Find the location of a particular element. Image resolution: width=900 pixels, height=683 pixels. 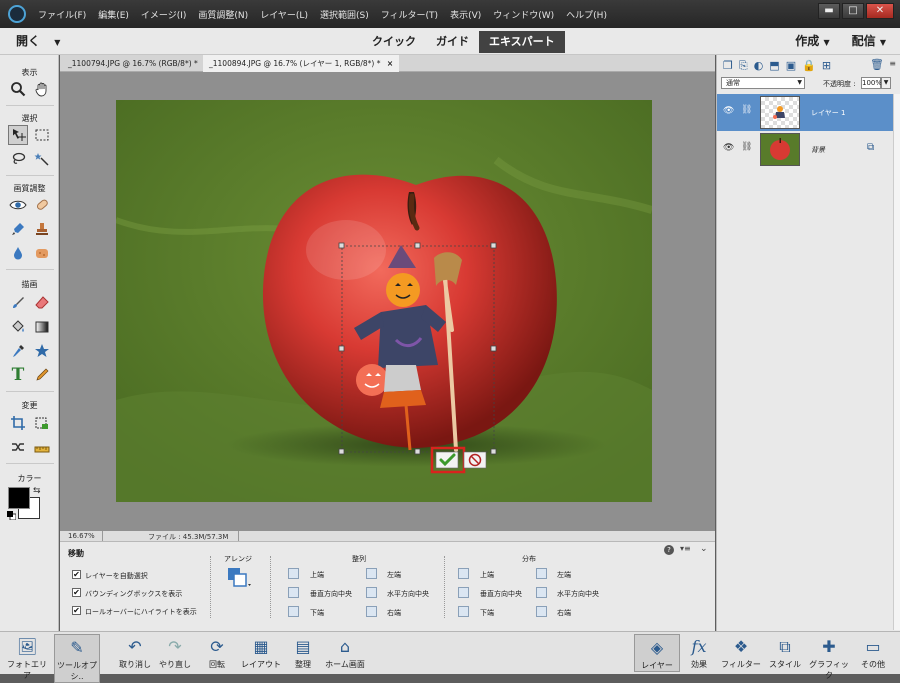

minimize-button: ▬ is located at coordinates (829, 11).